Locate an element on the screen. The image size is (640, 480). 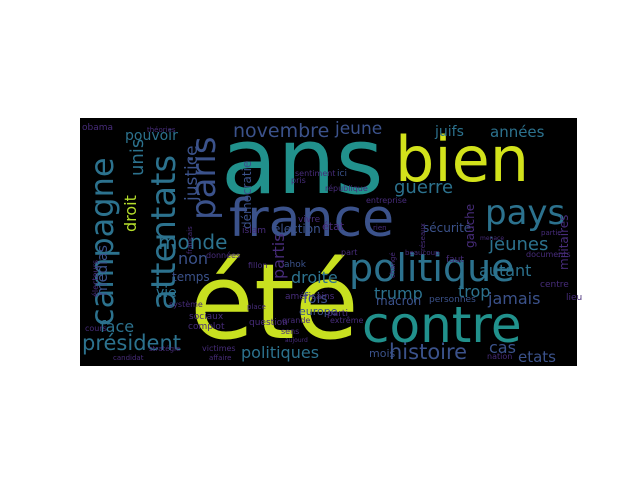
word-pris: pris is located at coordinates (298, 180).